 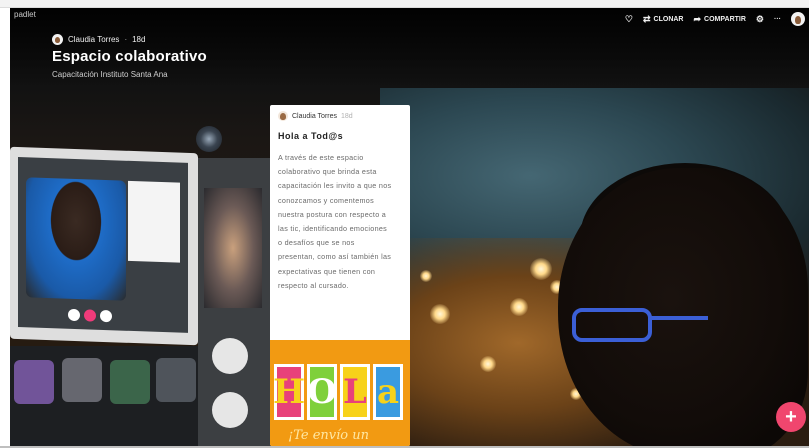 What do you see at coordinates (355, 392) in the screenshot?
I see `hola-letter: L` at bounding box center [355, 392].